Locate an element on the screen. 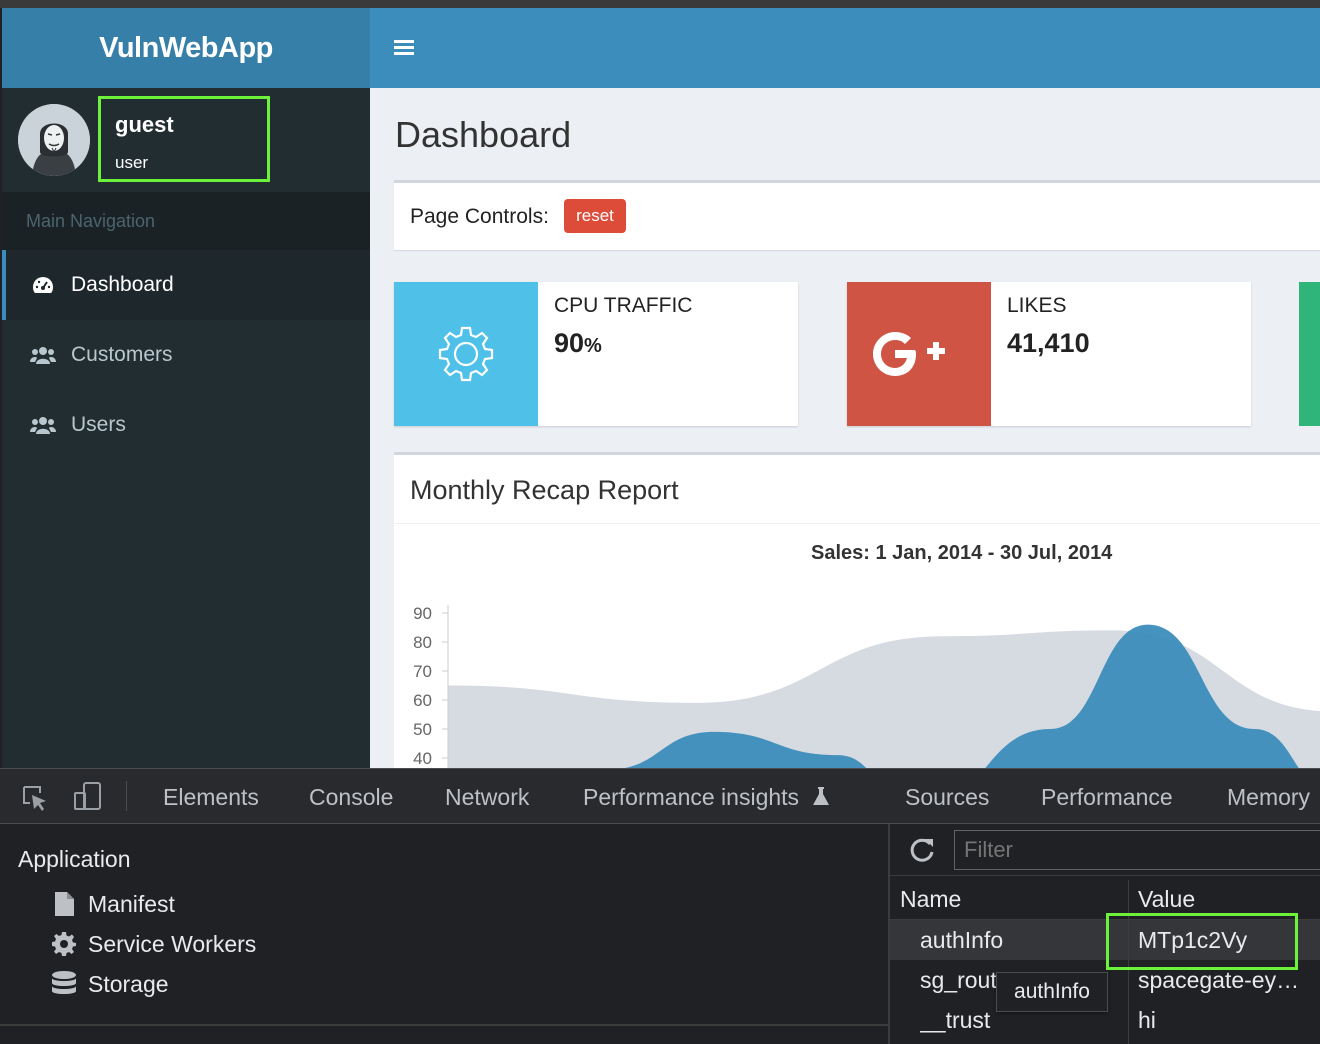 The height and width of the screenshot is (1044, 1320). filter-input is located at coordinates (1137, 850).